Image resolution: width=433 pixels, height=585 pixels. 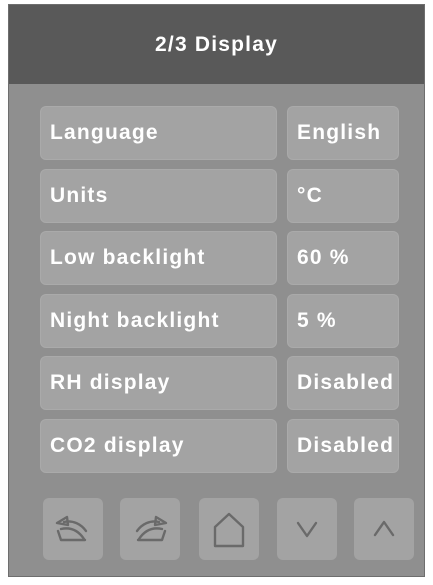 I want to click on scroll-down-button, so click(x=307, y=529).